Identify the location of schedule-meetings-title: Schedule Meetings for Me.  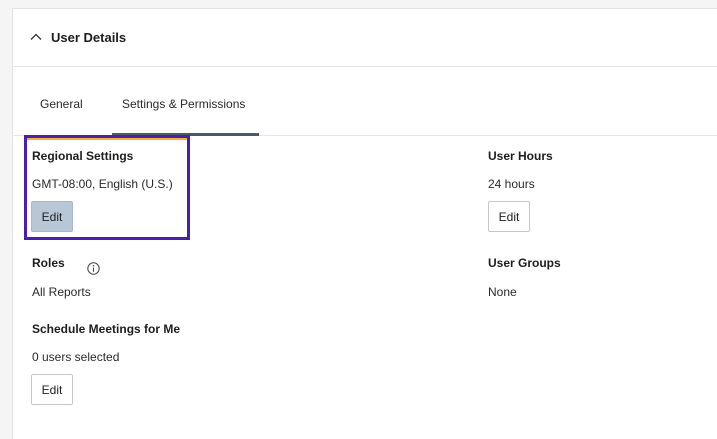
(106, 329).